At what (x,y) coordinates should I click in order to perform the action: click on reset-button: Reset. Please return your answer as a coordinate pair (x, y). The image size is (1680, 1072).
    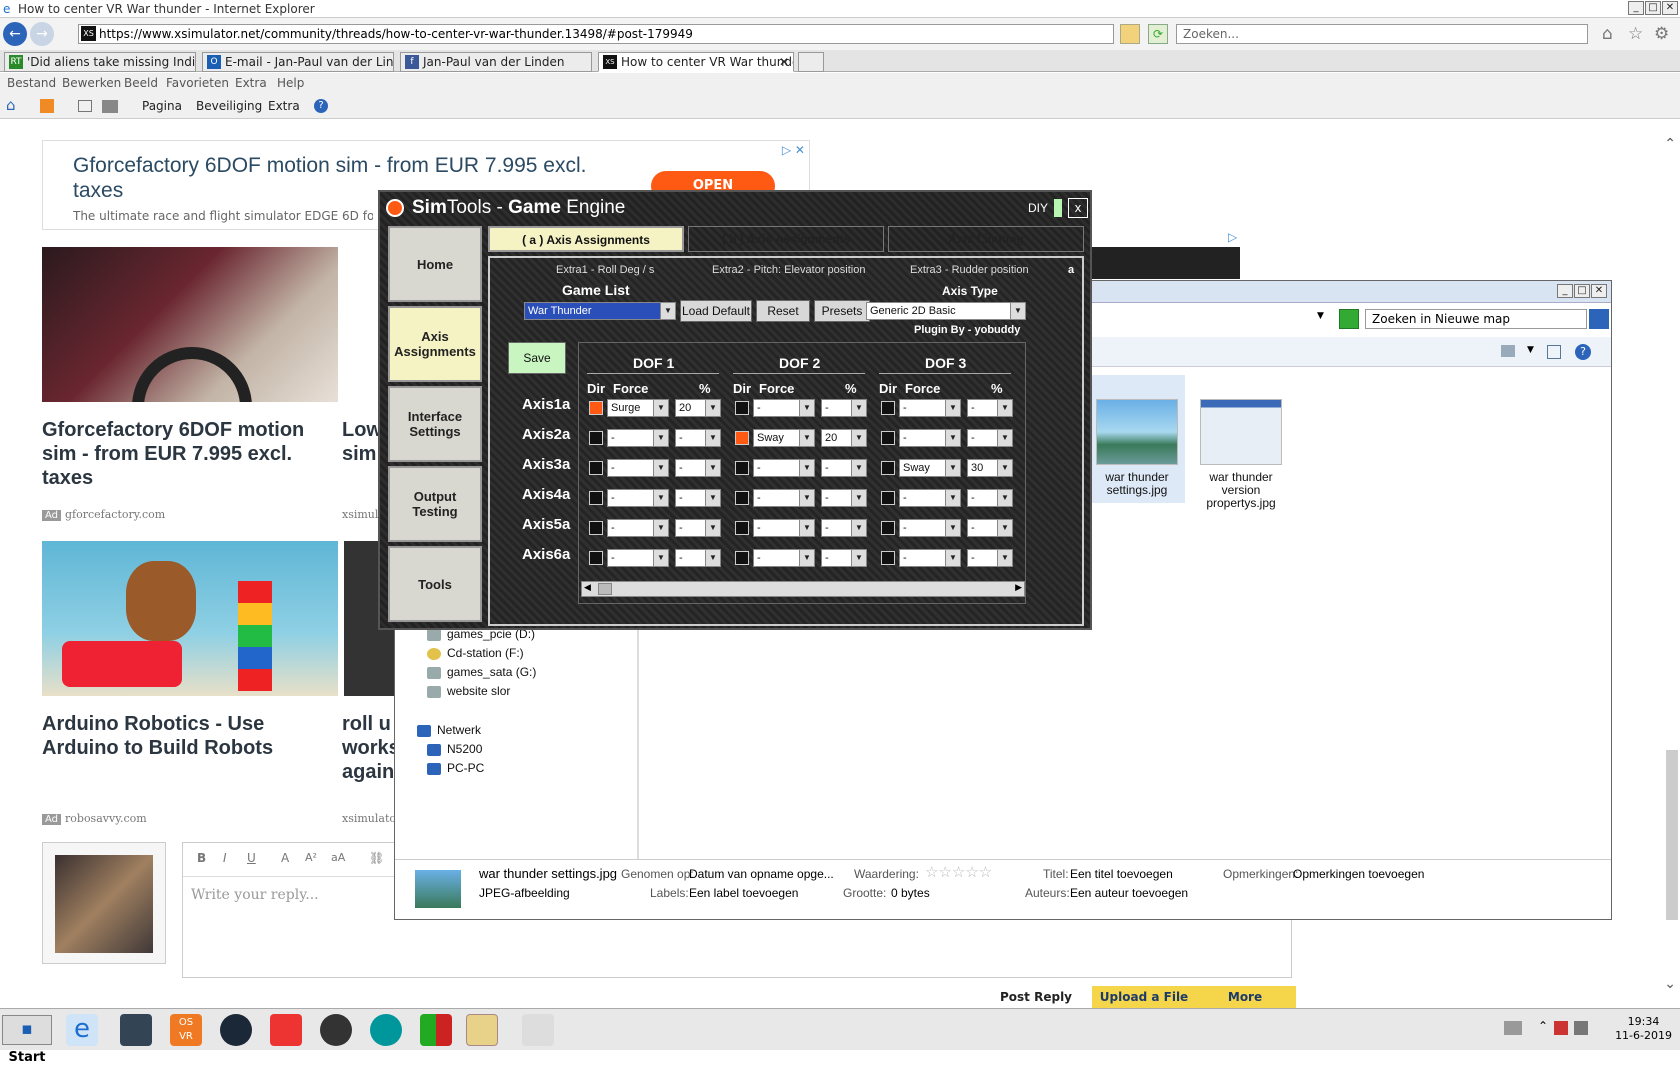
    Looking at the image, I should click on (783, 311).